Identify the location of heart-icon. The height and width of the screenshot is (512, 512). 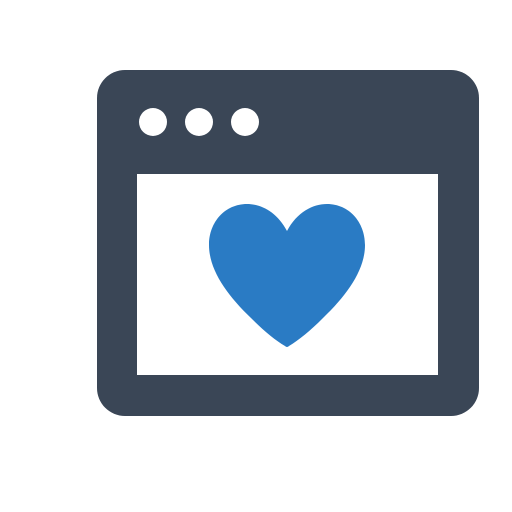
(287, 275).